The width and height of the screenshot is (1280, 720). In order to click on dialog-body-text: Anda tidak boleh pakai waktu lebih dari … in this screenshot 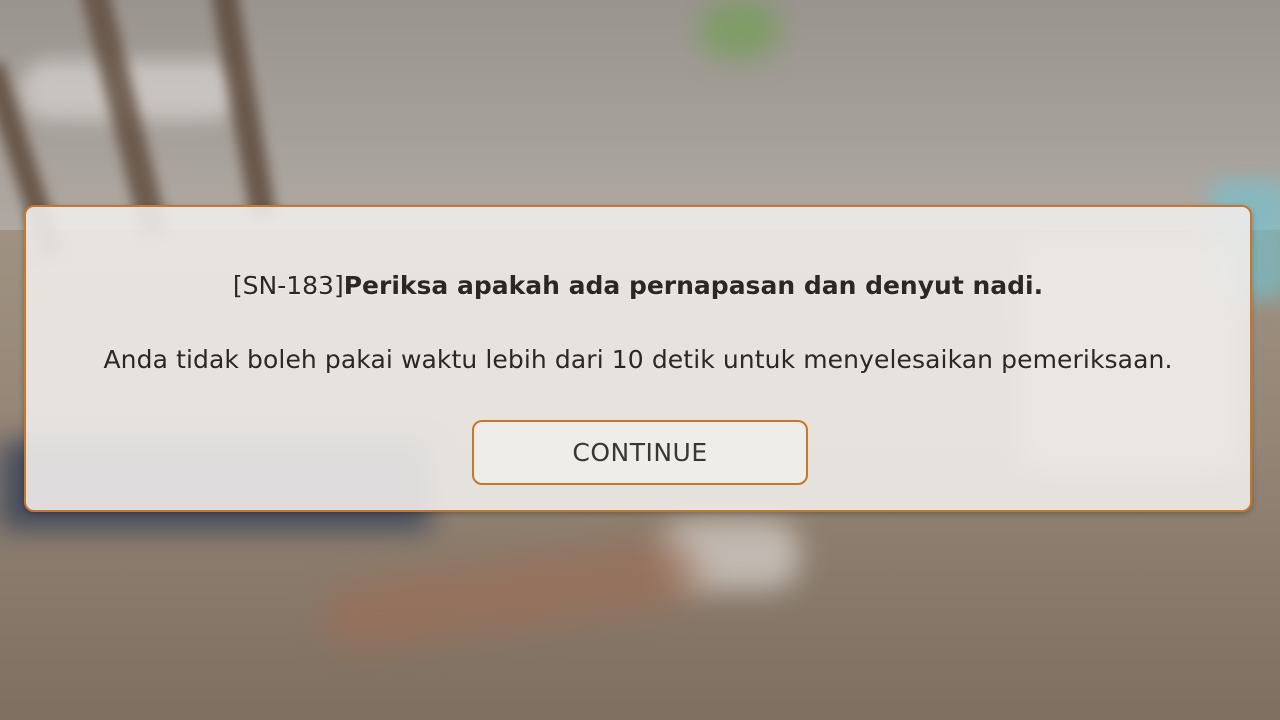, I will do `click(638, 359)`.